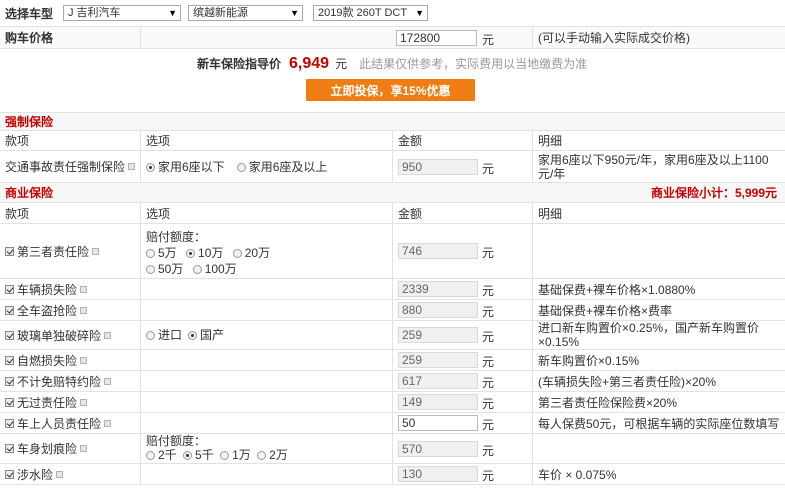 The width and height of the screenshot is (785, 492). What do you see at coordinates (363, 13) in the screenshot?
I see `model-select-value: 2019款 260T DCT` at bounding box center [363, 13].